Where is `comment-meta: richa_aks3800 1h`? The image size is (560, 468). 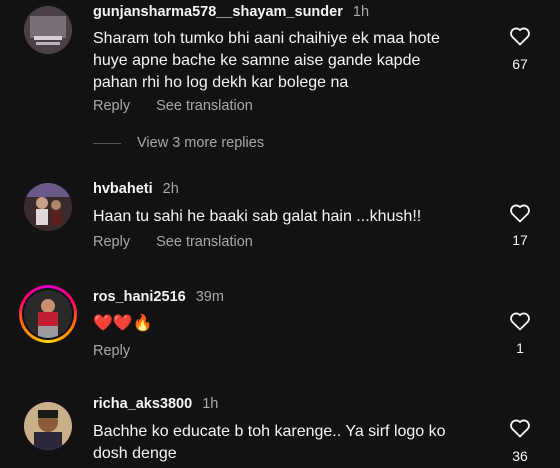
comment-meta: richa_aks3800 1h is located at coordinates (155, 404).